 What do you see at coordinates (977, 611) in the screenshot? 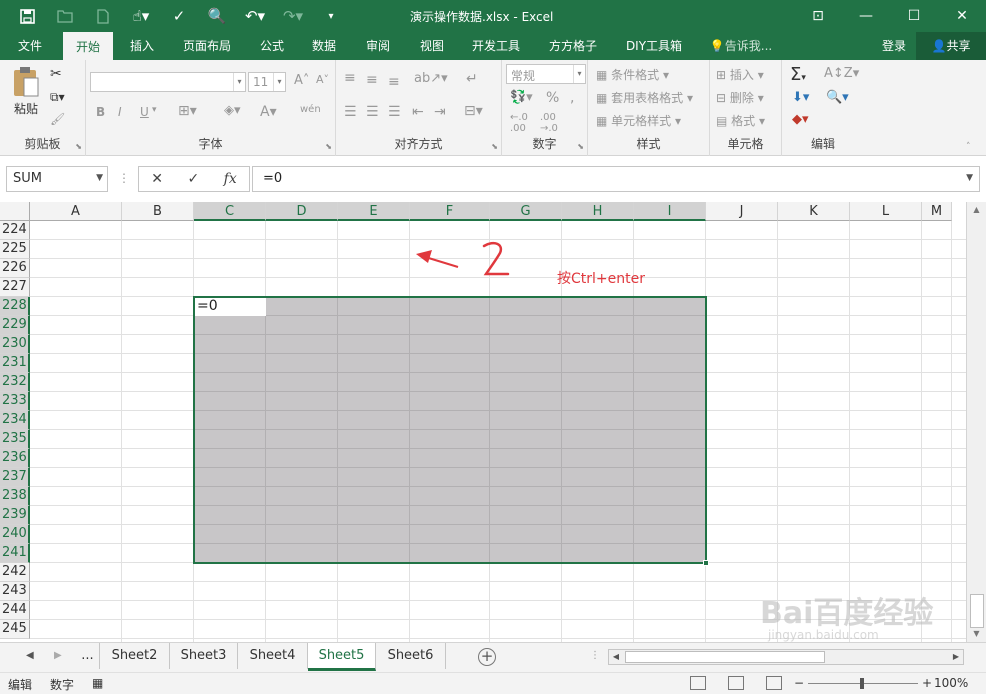
I see `vertical-scroll-thumb` at bounding box center [977, 611].